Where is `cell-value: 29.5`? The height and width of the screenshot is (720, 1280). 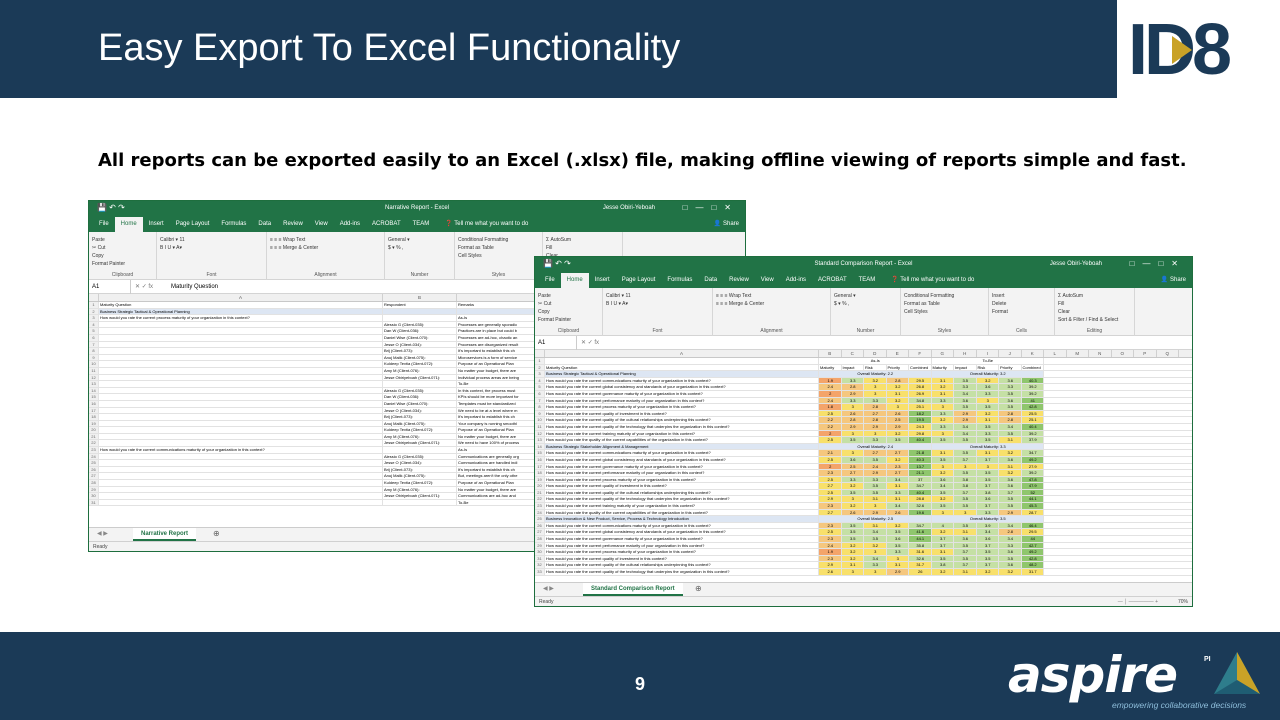 cell-value: 29.5 is located at coordinates (920, 380).